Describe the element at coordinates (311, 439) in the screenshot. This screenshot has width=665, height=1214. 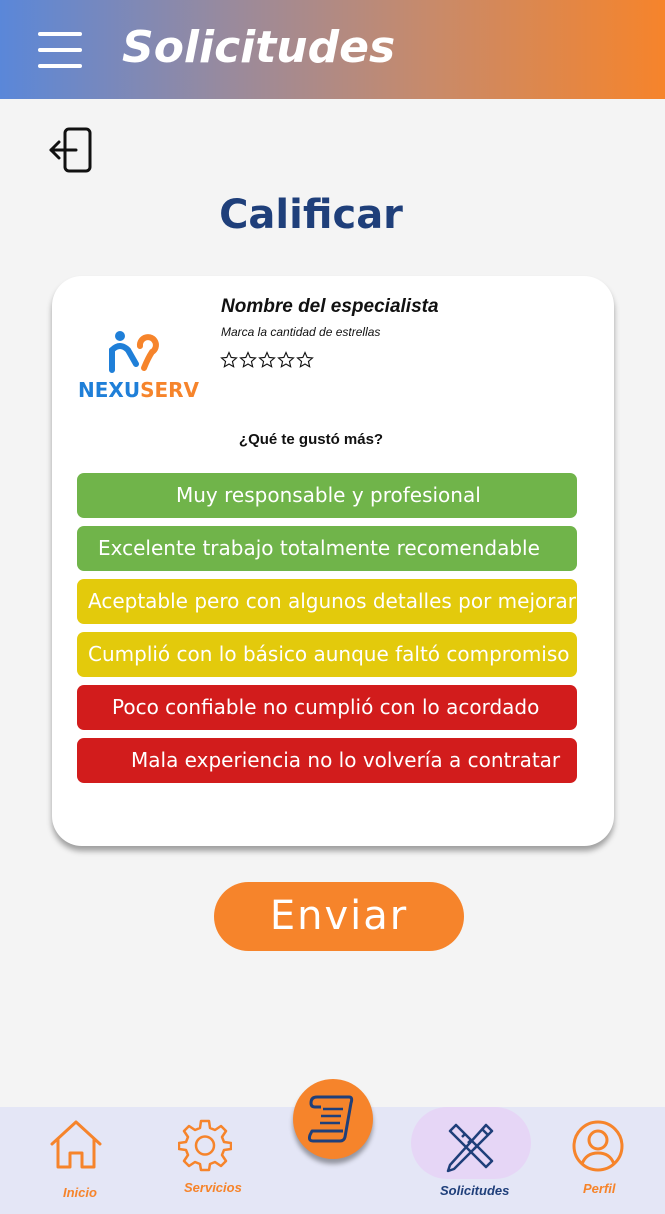
I see `question-label: ¿Qué te gustó más?` at that location.